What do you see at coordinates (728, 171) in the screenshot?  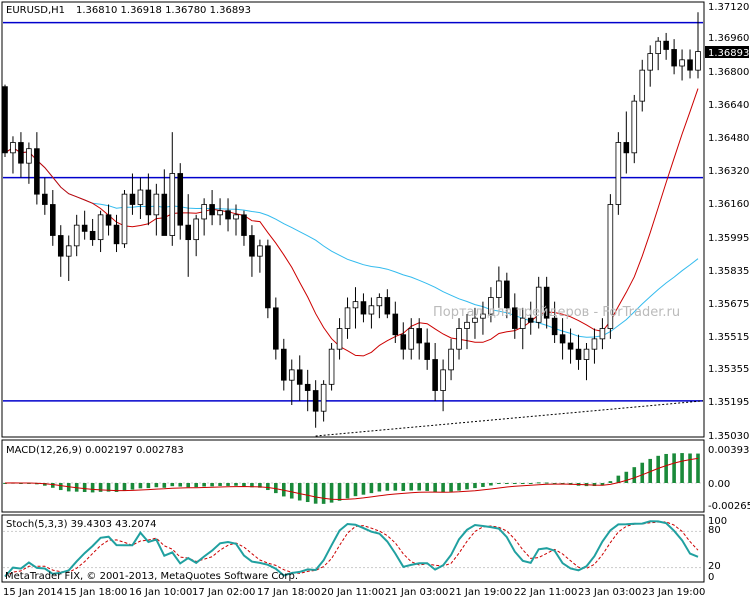 I see `price-tick: 1.36320` at bounding box center [728, 171].